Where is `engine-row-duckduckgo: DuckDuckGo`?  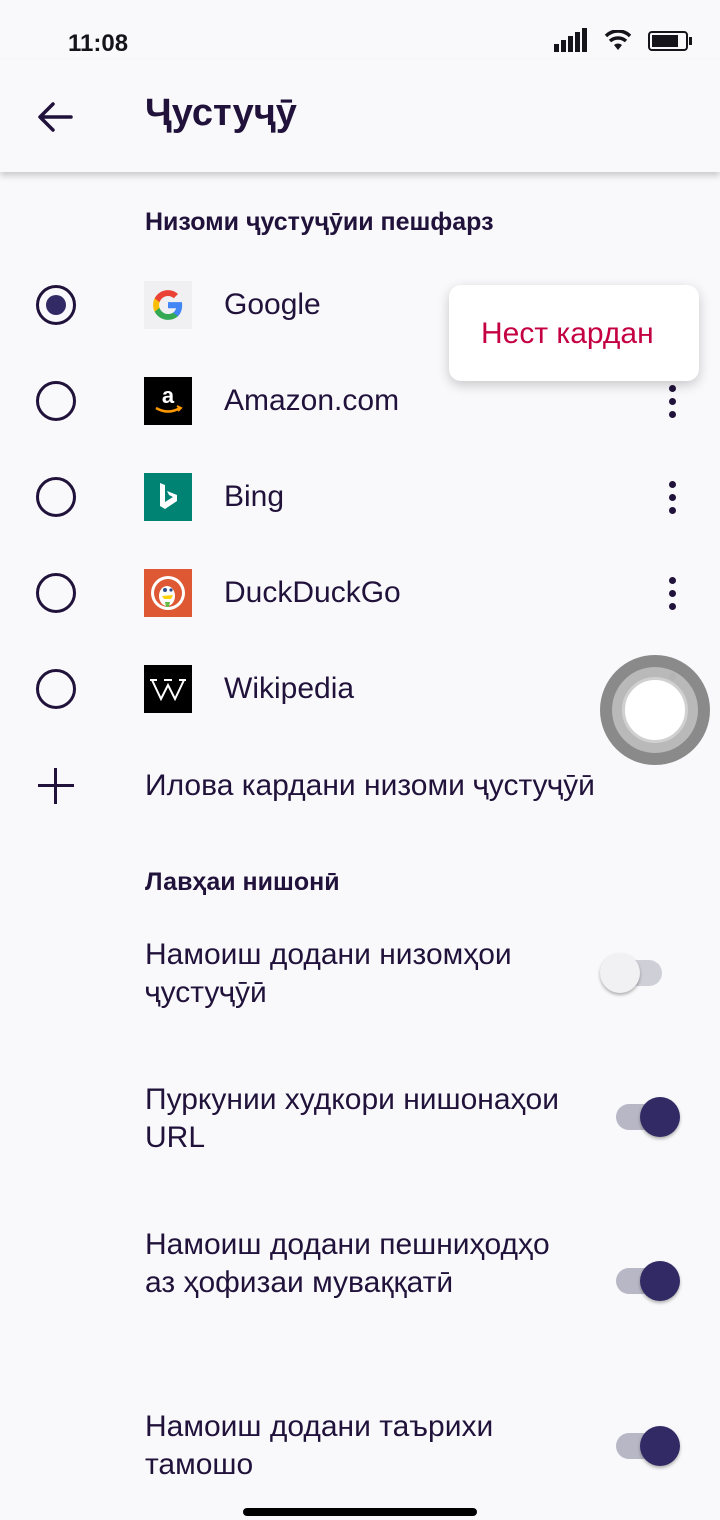 engine-row-duckduckgo: DuckDuckGo is located at coordinates (360, 593).